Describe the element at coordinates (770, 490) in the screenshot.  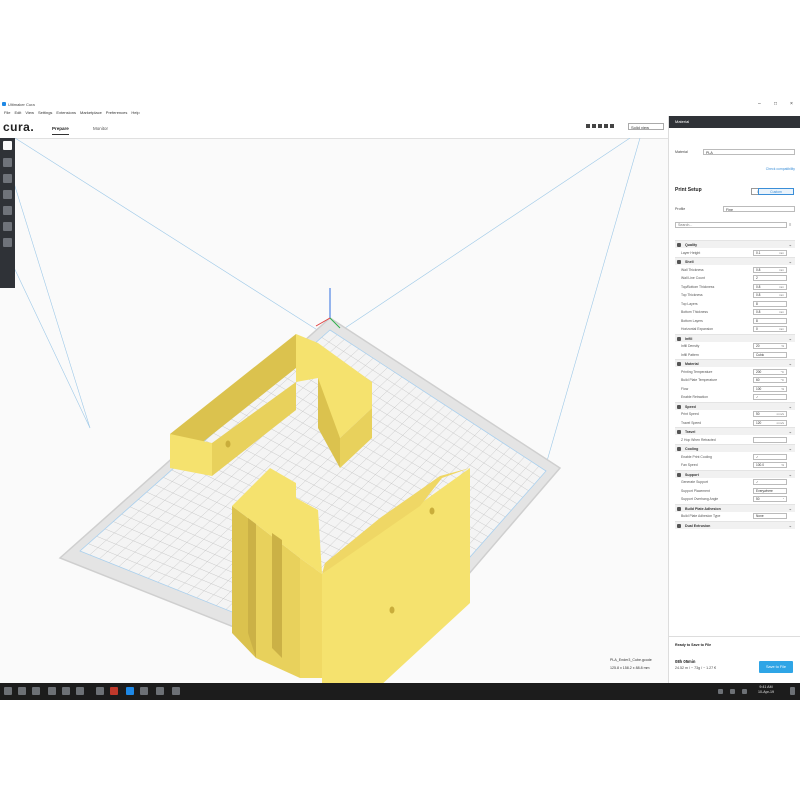
I see `setting-value-field: Everywhere` at that location.